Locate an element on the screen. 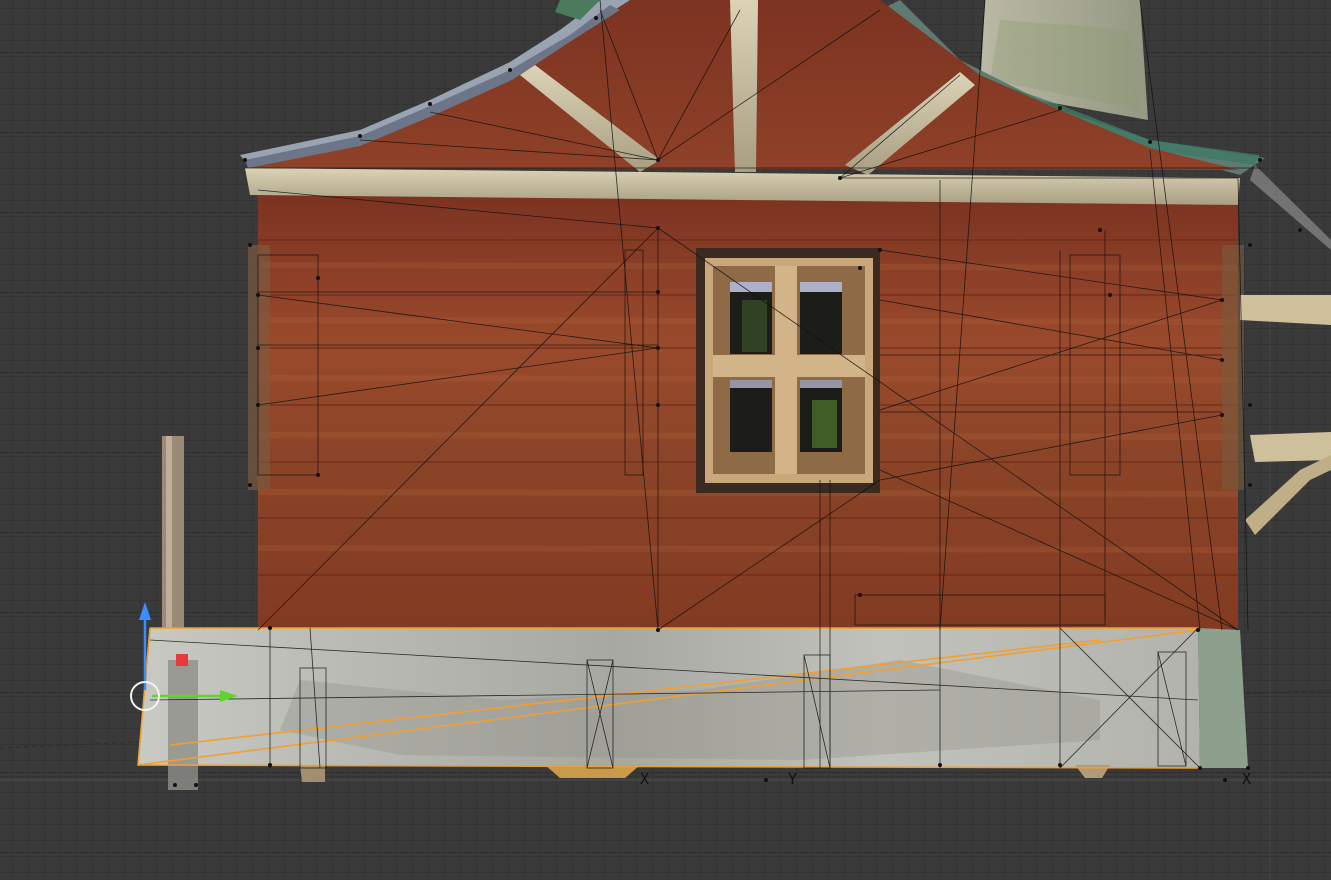  axis-label-y: Y is located at coordinates (793, 779).